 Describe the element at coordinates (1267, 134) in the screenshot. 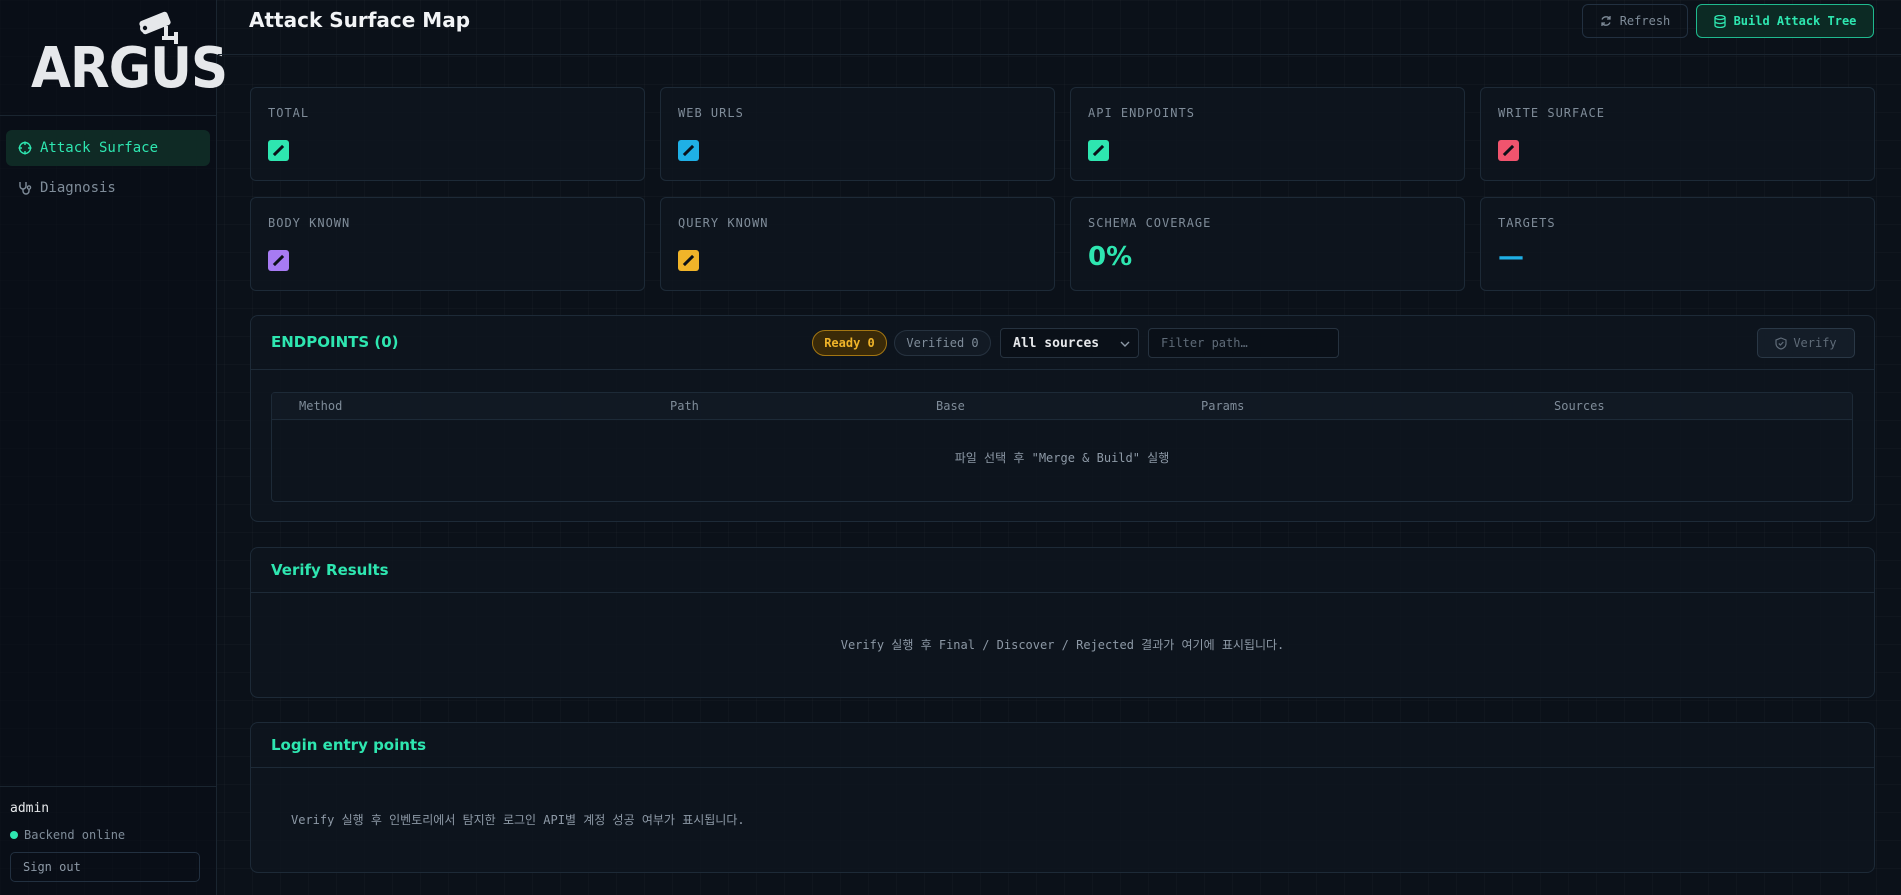

I see `stat-card-api-endpoints: API ENDPOINTS 0` at that location.